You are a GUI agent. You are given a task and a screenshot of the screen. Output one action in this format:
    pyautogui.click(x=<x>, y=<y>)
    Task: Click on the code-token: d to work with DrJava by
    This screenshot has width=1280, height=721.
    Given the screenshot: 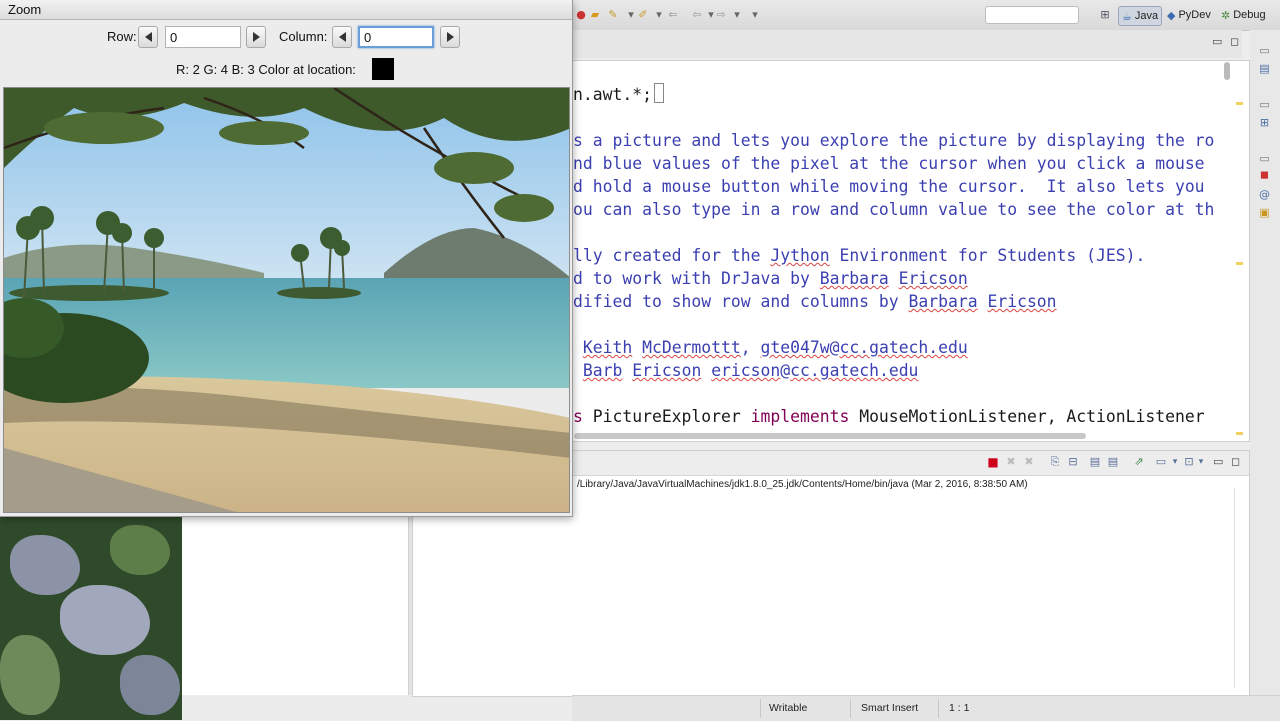 What is the action you would take?
    pyautogui.click(x=696, y=278)
    